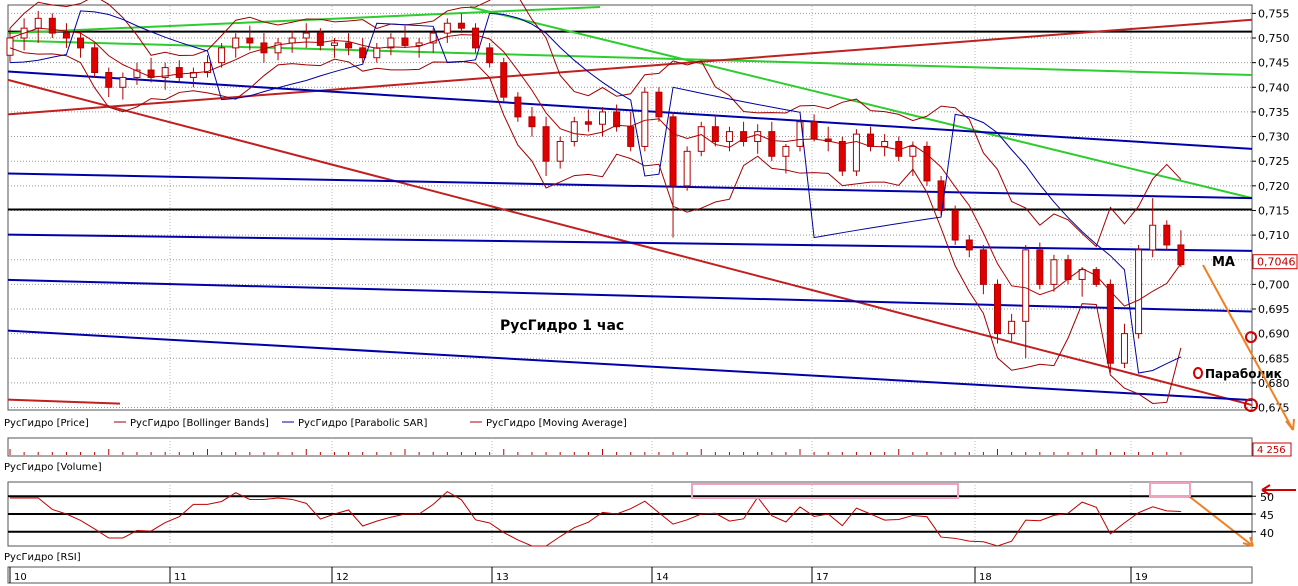 The width and height of the screenshot is (1298, 586). Describe the element at coordinates (342, 577) in the screenshot. I see `time-tick-label: 12` at that location.